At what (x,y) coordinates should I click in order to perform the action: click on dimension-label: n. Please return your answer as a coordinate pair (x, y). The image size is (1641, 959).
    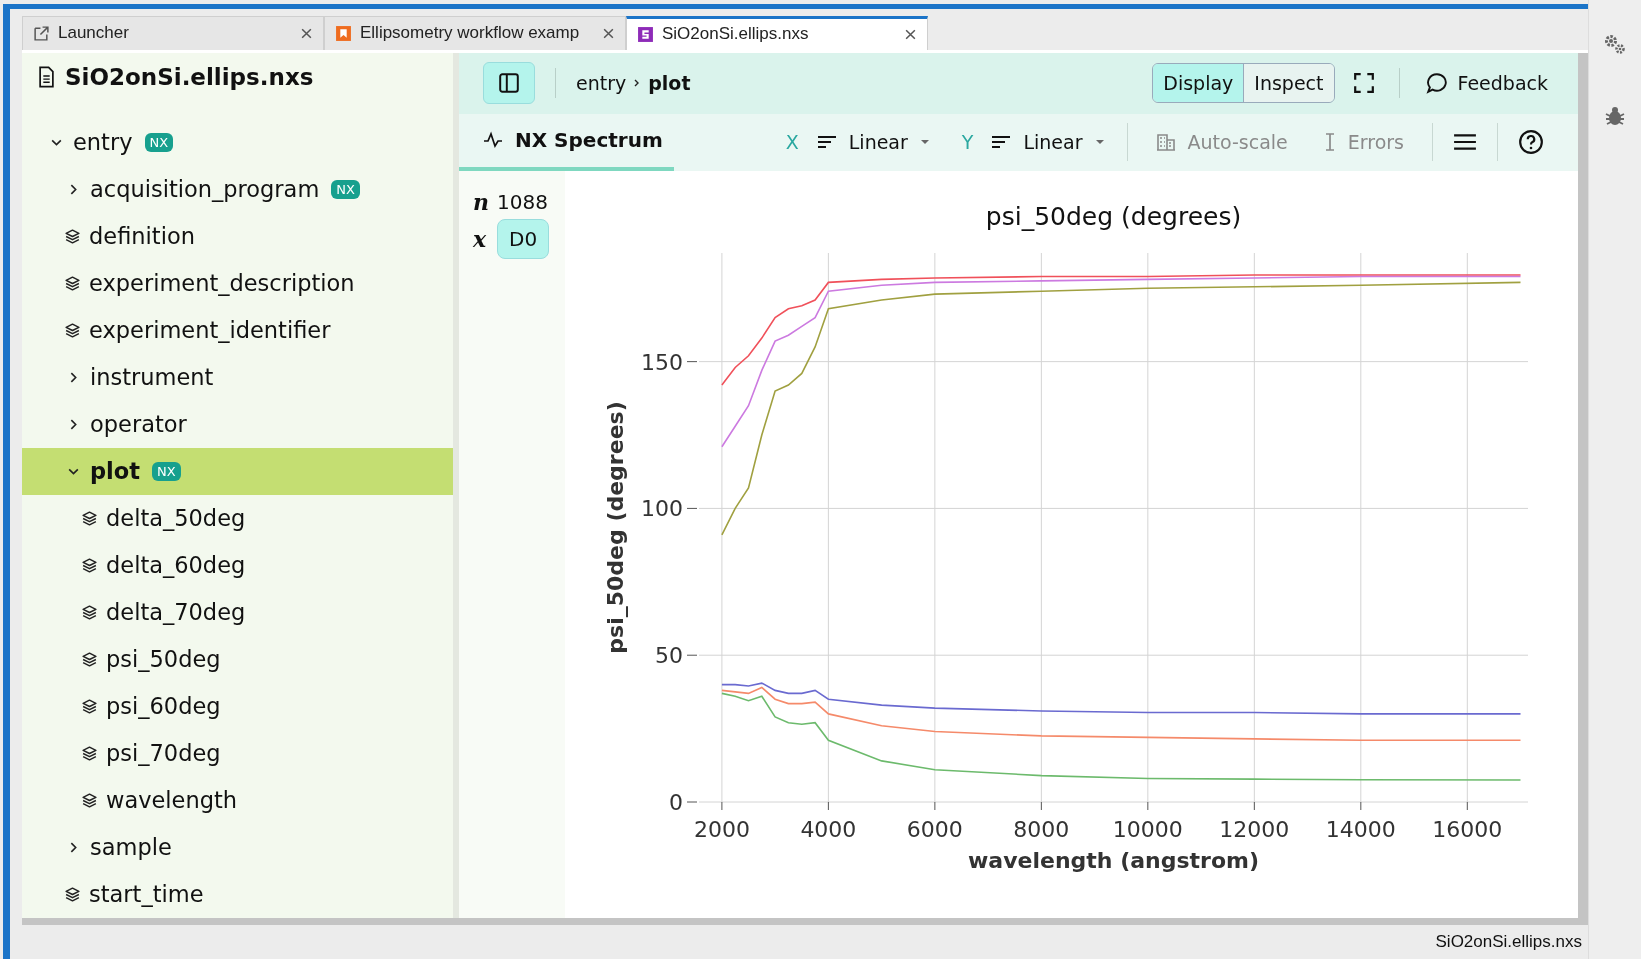
    Looking at the image, I should click on (481, 201).